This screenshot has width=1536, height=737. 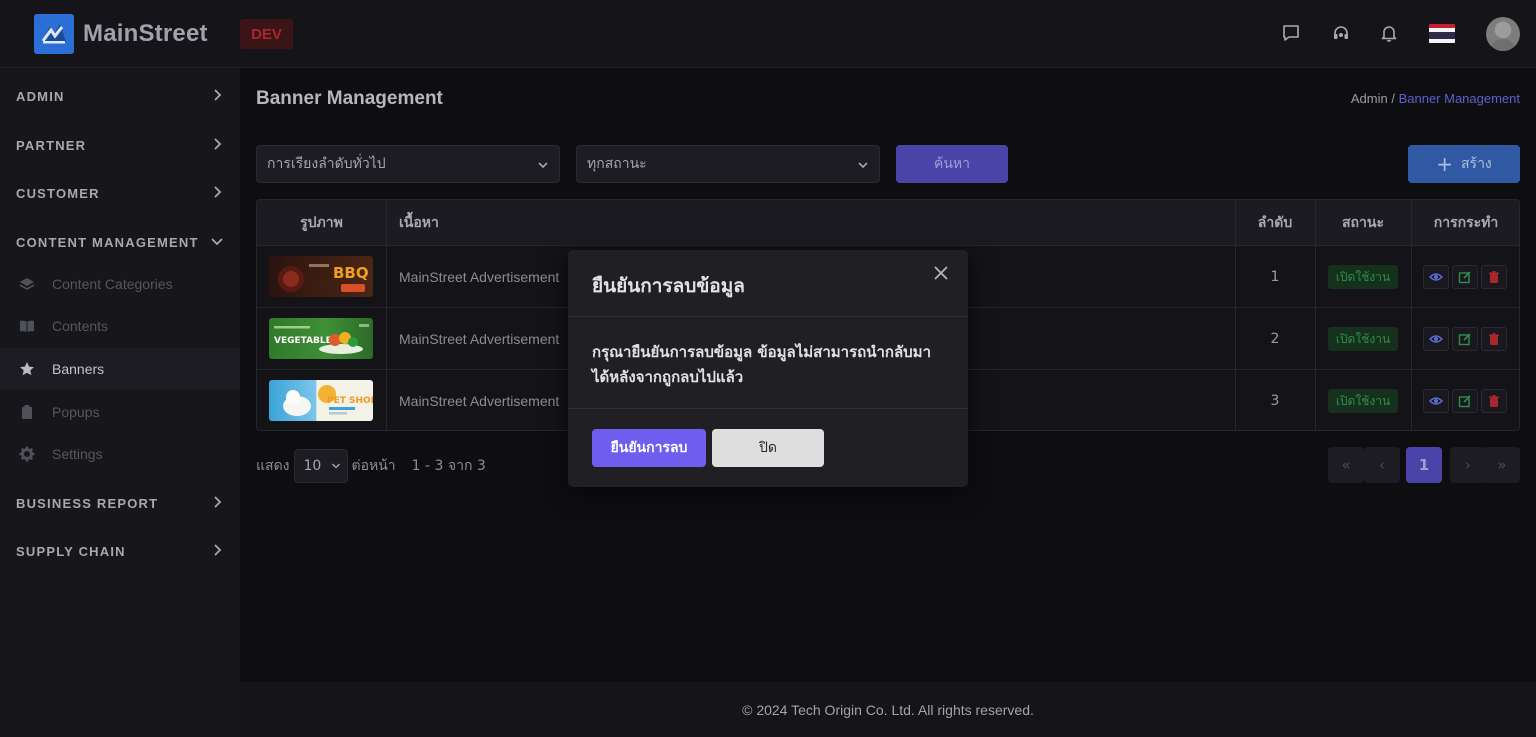 I want to click on modal-message-line: ได้หลังจากถูกลบไปแล้ว, so click(x=668, y=377).